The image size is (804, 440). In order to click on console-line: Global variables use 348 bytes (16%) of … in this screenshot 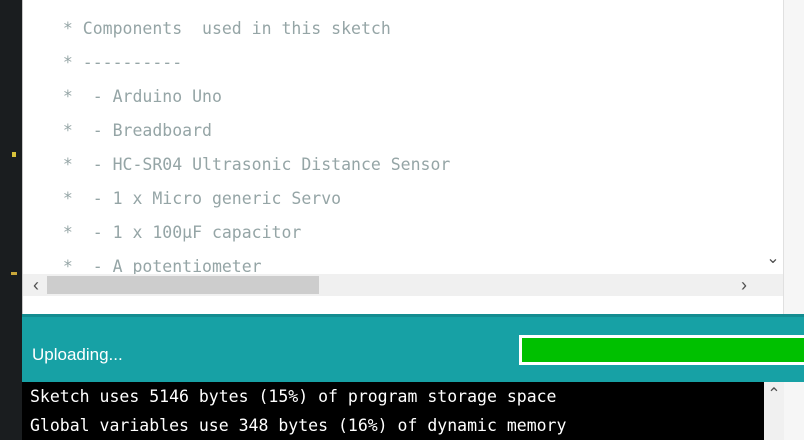, I will do `click(298, 425)`.